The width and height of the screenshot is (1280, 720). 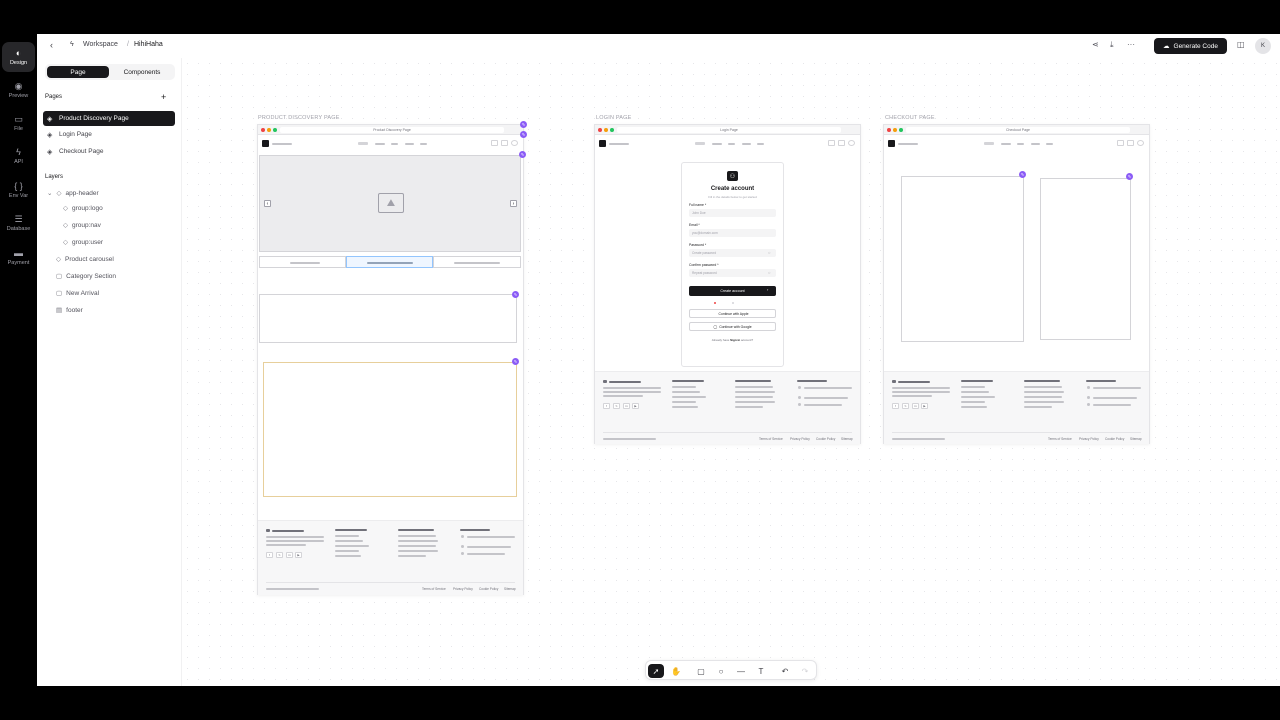 I want to click on share-icon: ⋖, so click(x=1095, y=44).